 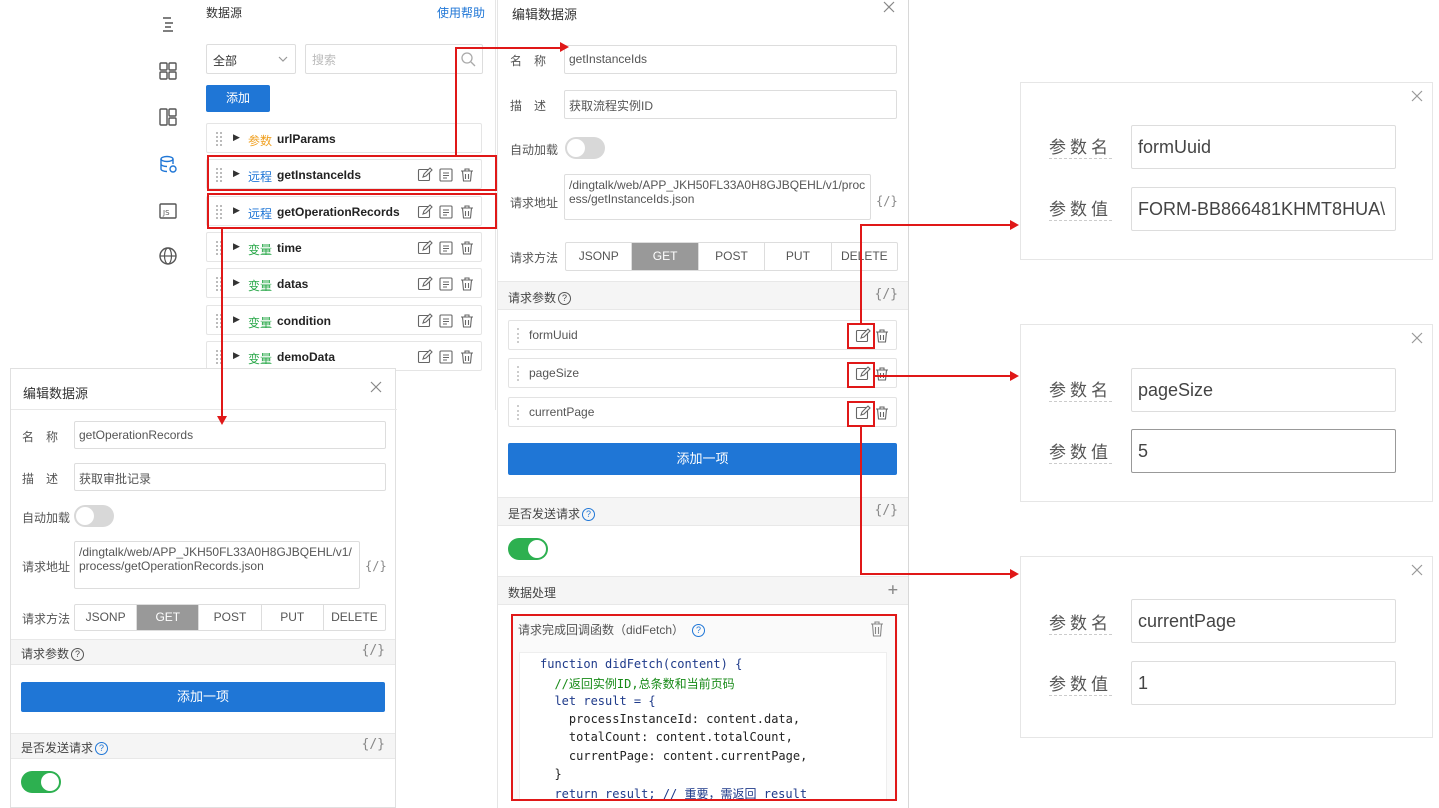 I want to click on datasource-name: condition, so click(x=304, y=321).